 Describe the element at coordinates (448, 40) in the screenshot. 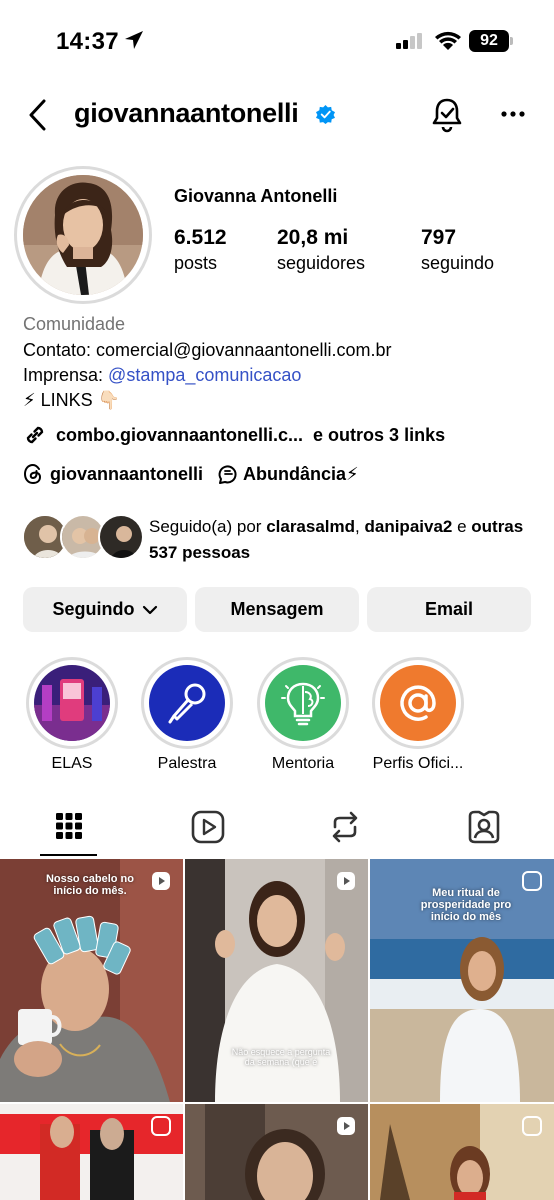

I see `wifi-icon` at that location.